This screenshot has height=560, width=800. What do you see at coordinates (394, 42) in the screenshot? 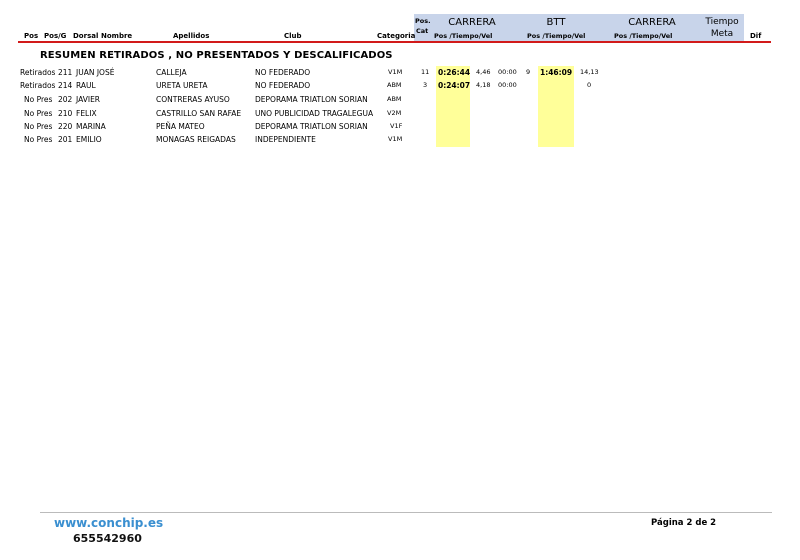
I see `header-divider` at bounding box center [394, 42].